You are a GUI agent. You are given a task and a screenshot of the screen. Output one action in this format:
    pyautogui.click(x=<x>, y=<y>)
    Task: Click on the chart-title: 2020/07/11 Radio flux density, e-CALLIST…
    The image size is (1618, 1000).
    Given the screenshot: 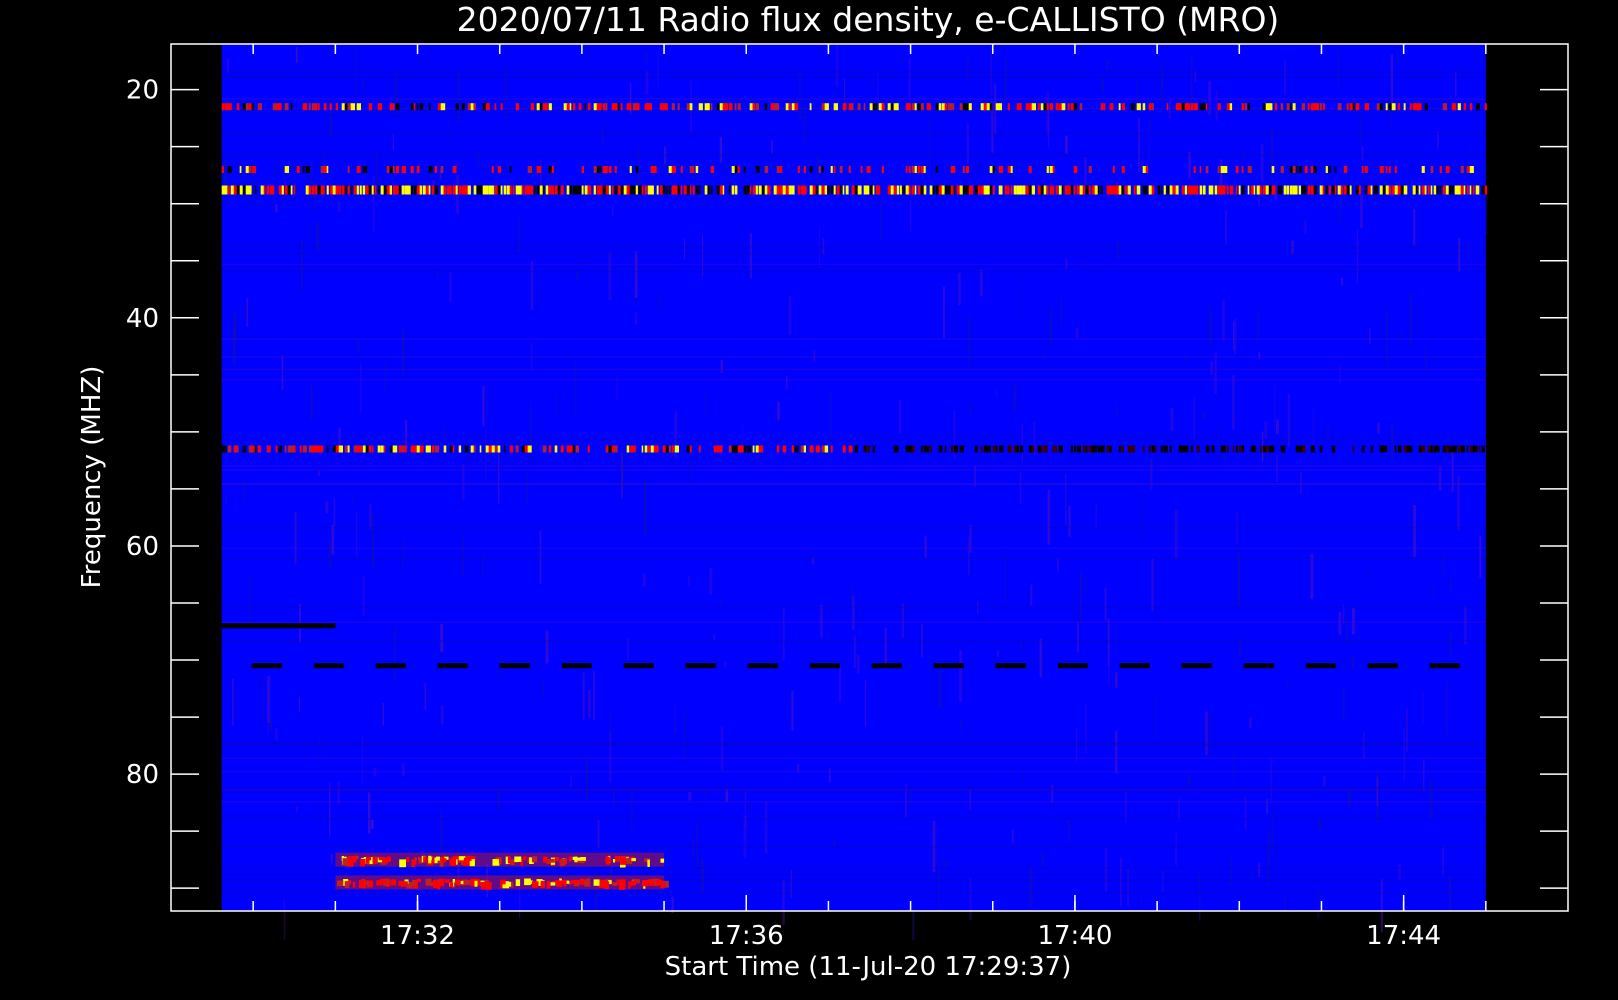 What is the action you would take?
    pyautogui.click(x=868, y=19)
    